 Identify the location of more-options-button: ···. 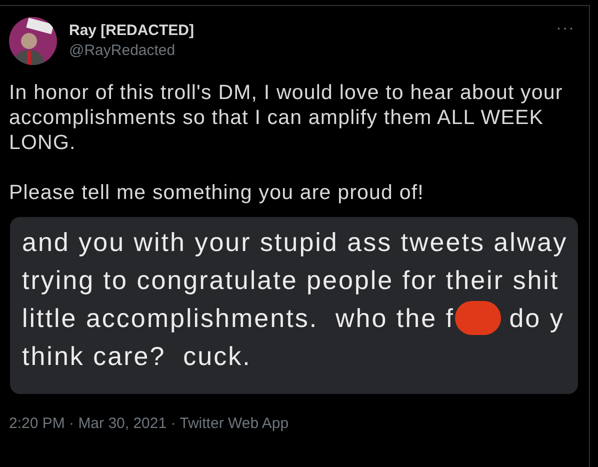
(565, 29).